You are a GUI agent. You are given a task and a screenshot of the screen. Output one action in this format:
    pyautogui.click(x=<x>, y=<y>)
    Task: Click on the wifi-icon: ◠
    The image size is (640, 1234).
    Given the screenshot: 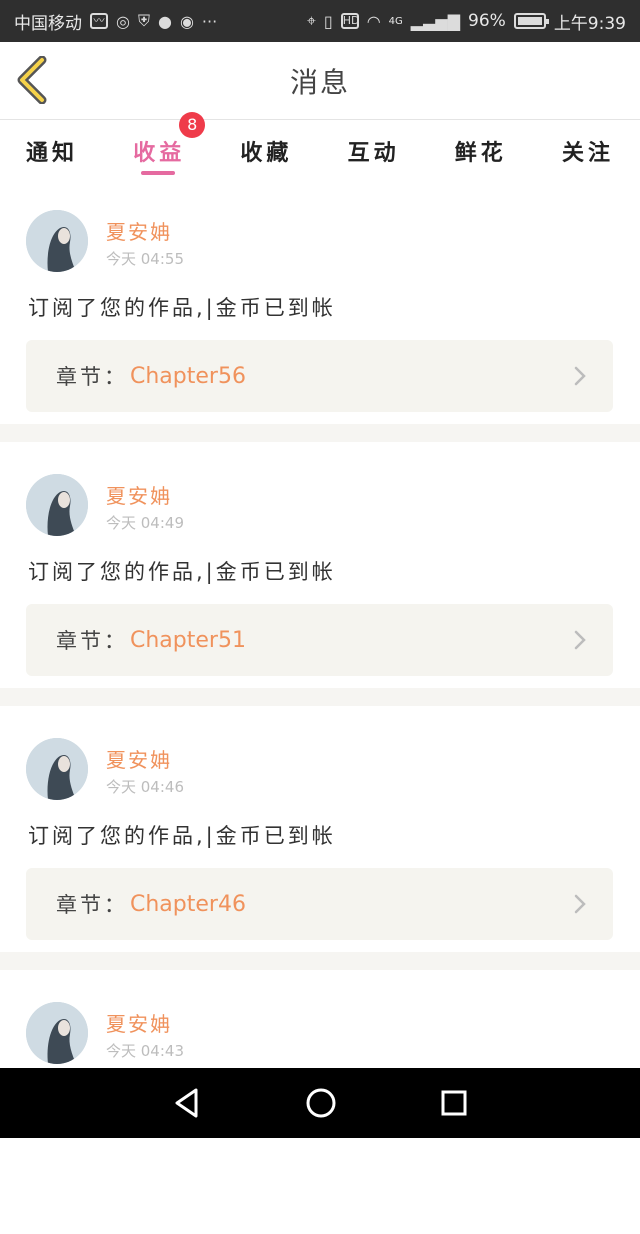 What is the action you would take?
    pyautogui.click(x=373, y=21)
    